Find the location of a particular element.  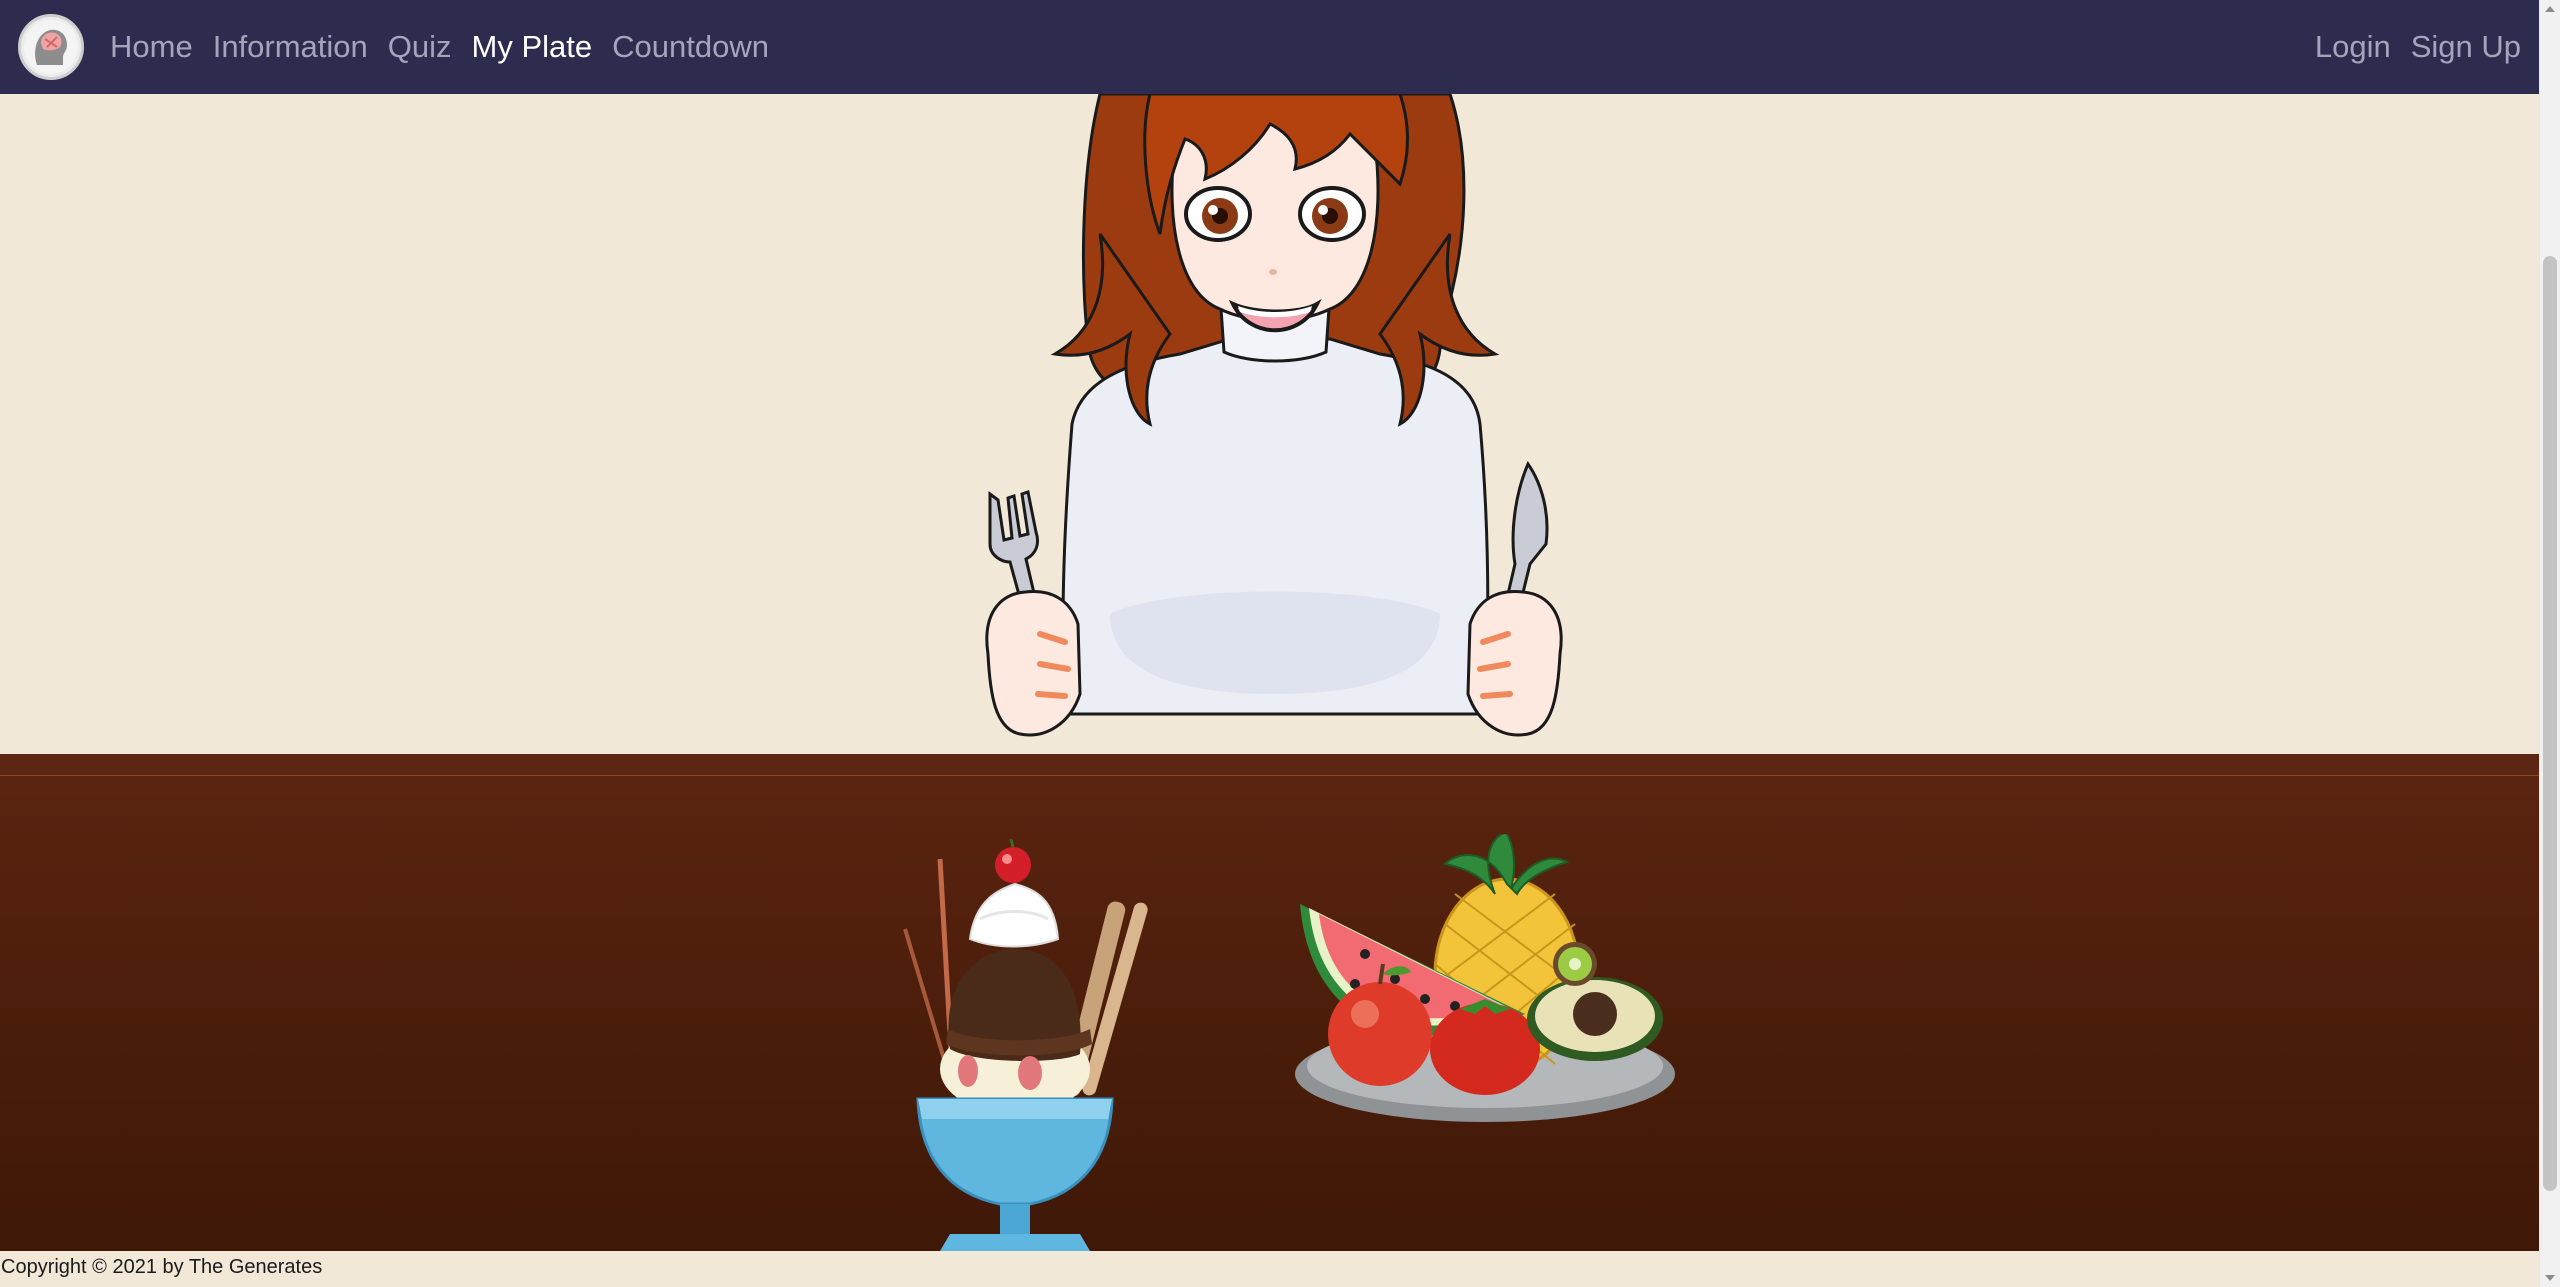

nav-countdown: Countdown is located at coordinates (690, 47).